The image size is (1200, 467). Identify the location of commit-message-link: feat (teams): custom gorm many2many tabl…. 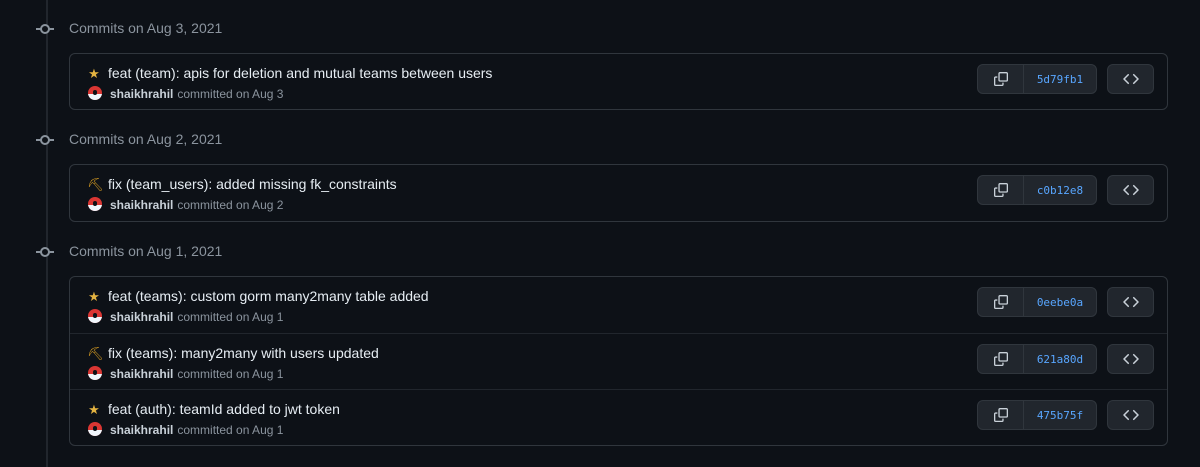
(268, 296).